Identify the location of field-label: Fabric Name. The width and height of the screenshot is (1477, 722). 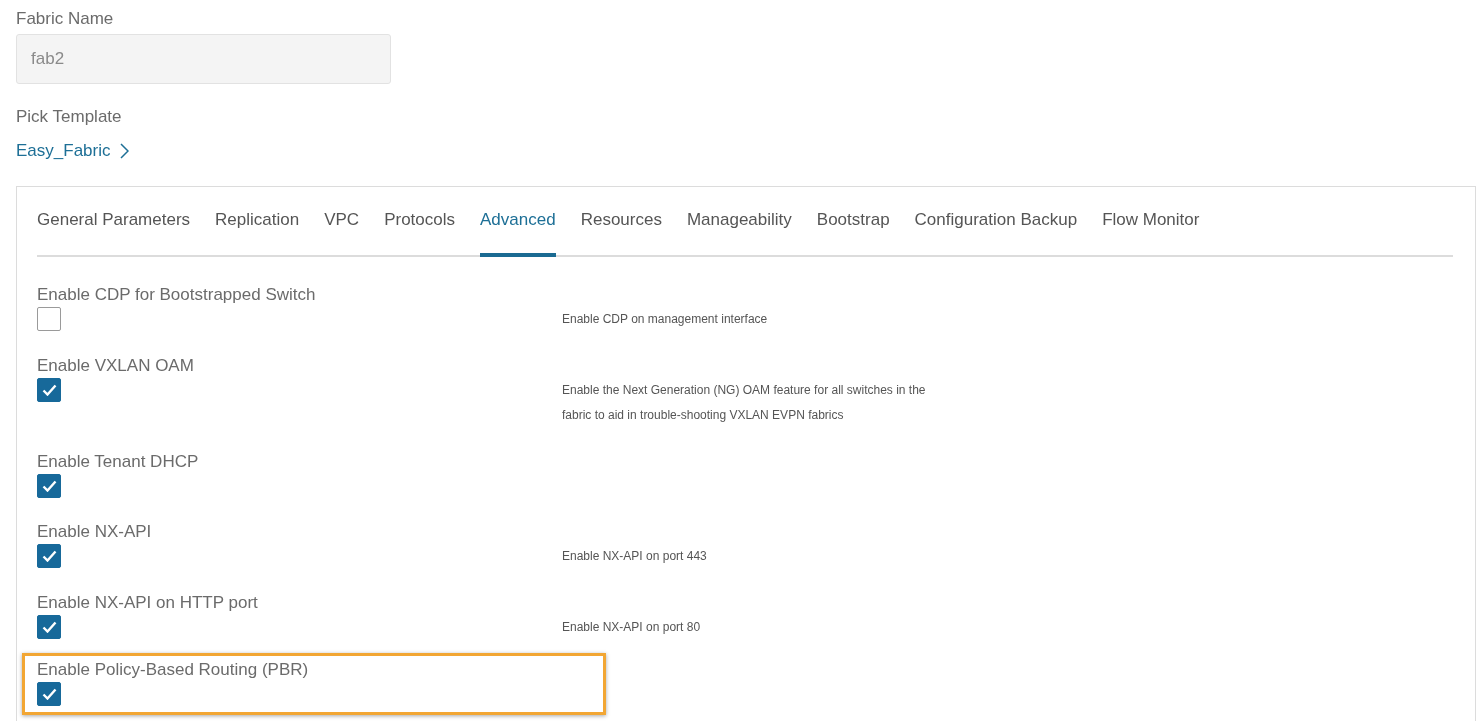
(65, 19).